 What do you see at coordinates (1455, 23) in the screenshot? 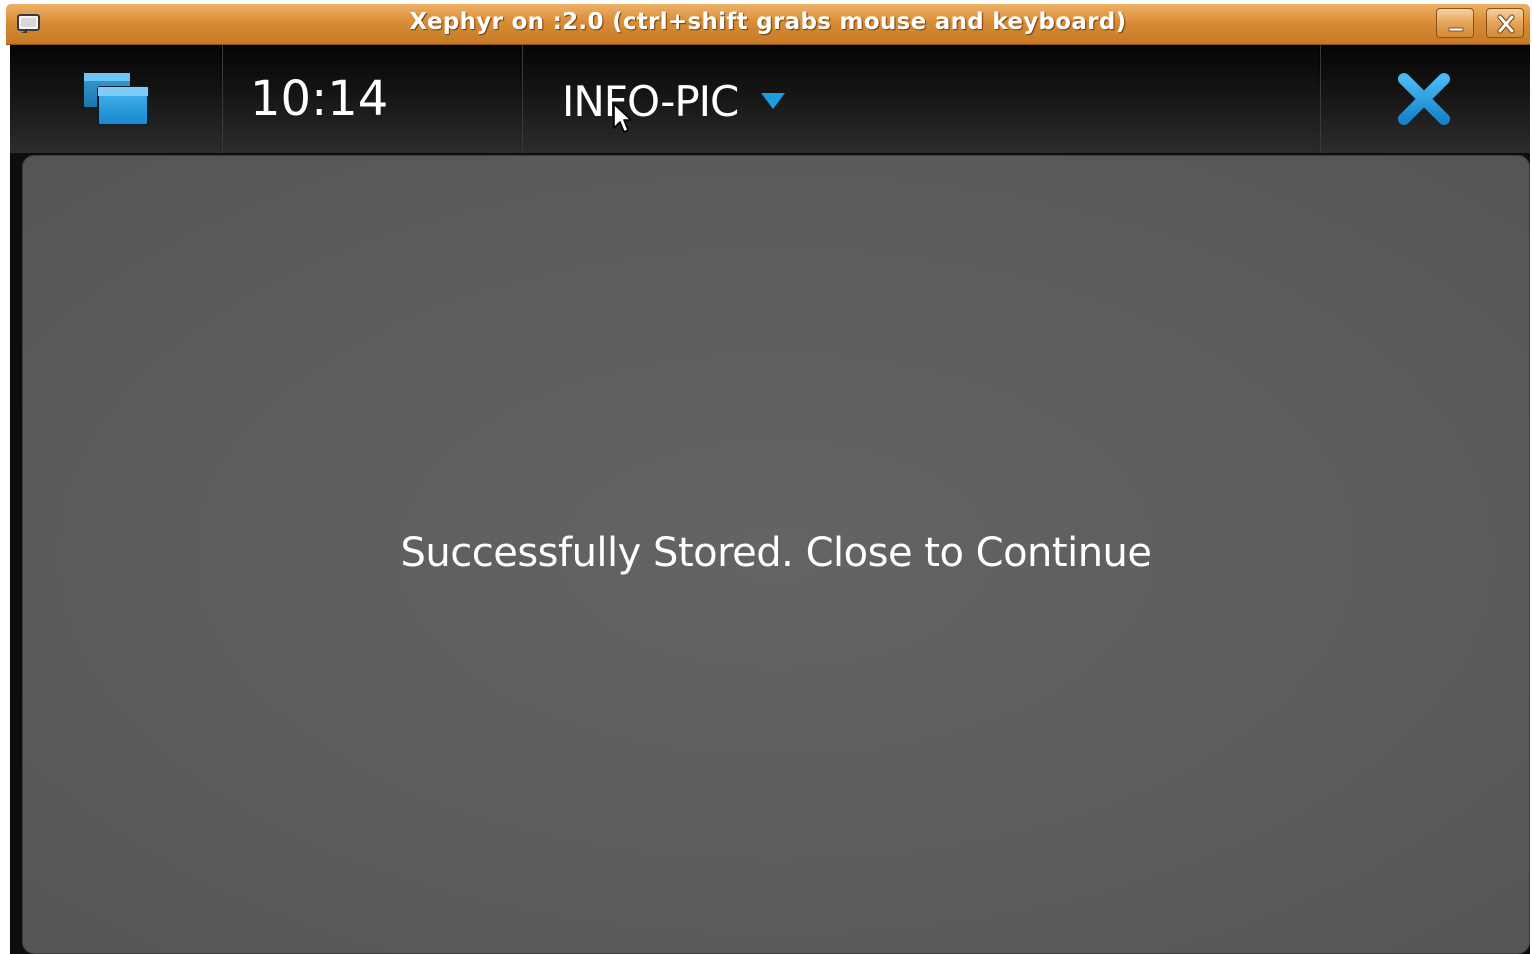
I see `minimize-button` at bounding box center [1455, 23].